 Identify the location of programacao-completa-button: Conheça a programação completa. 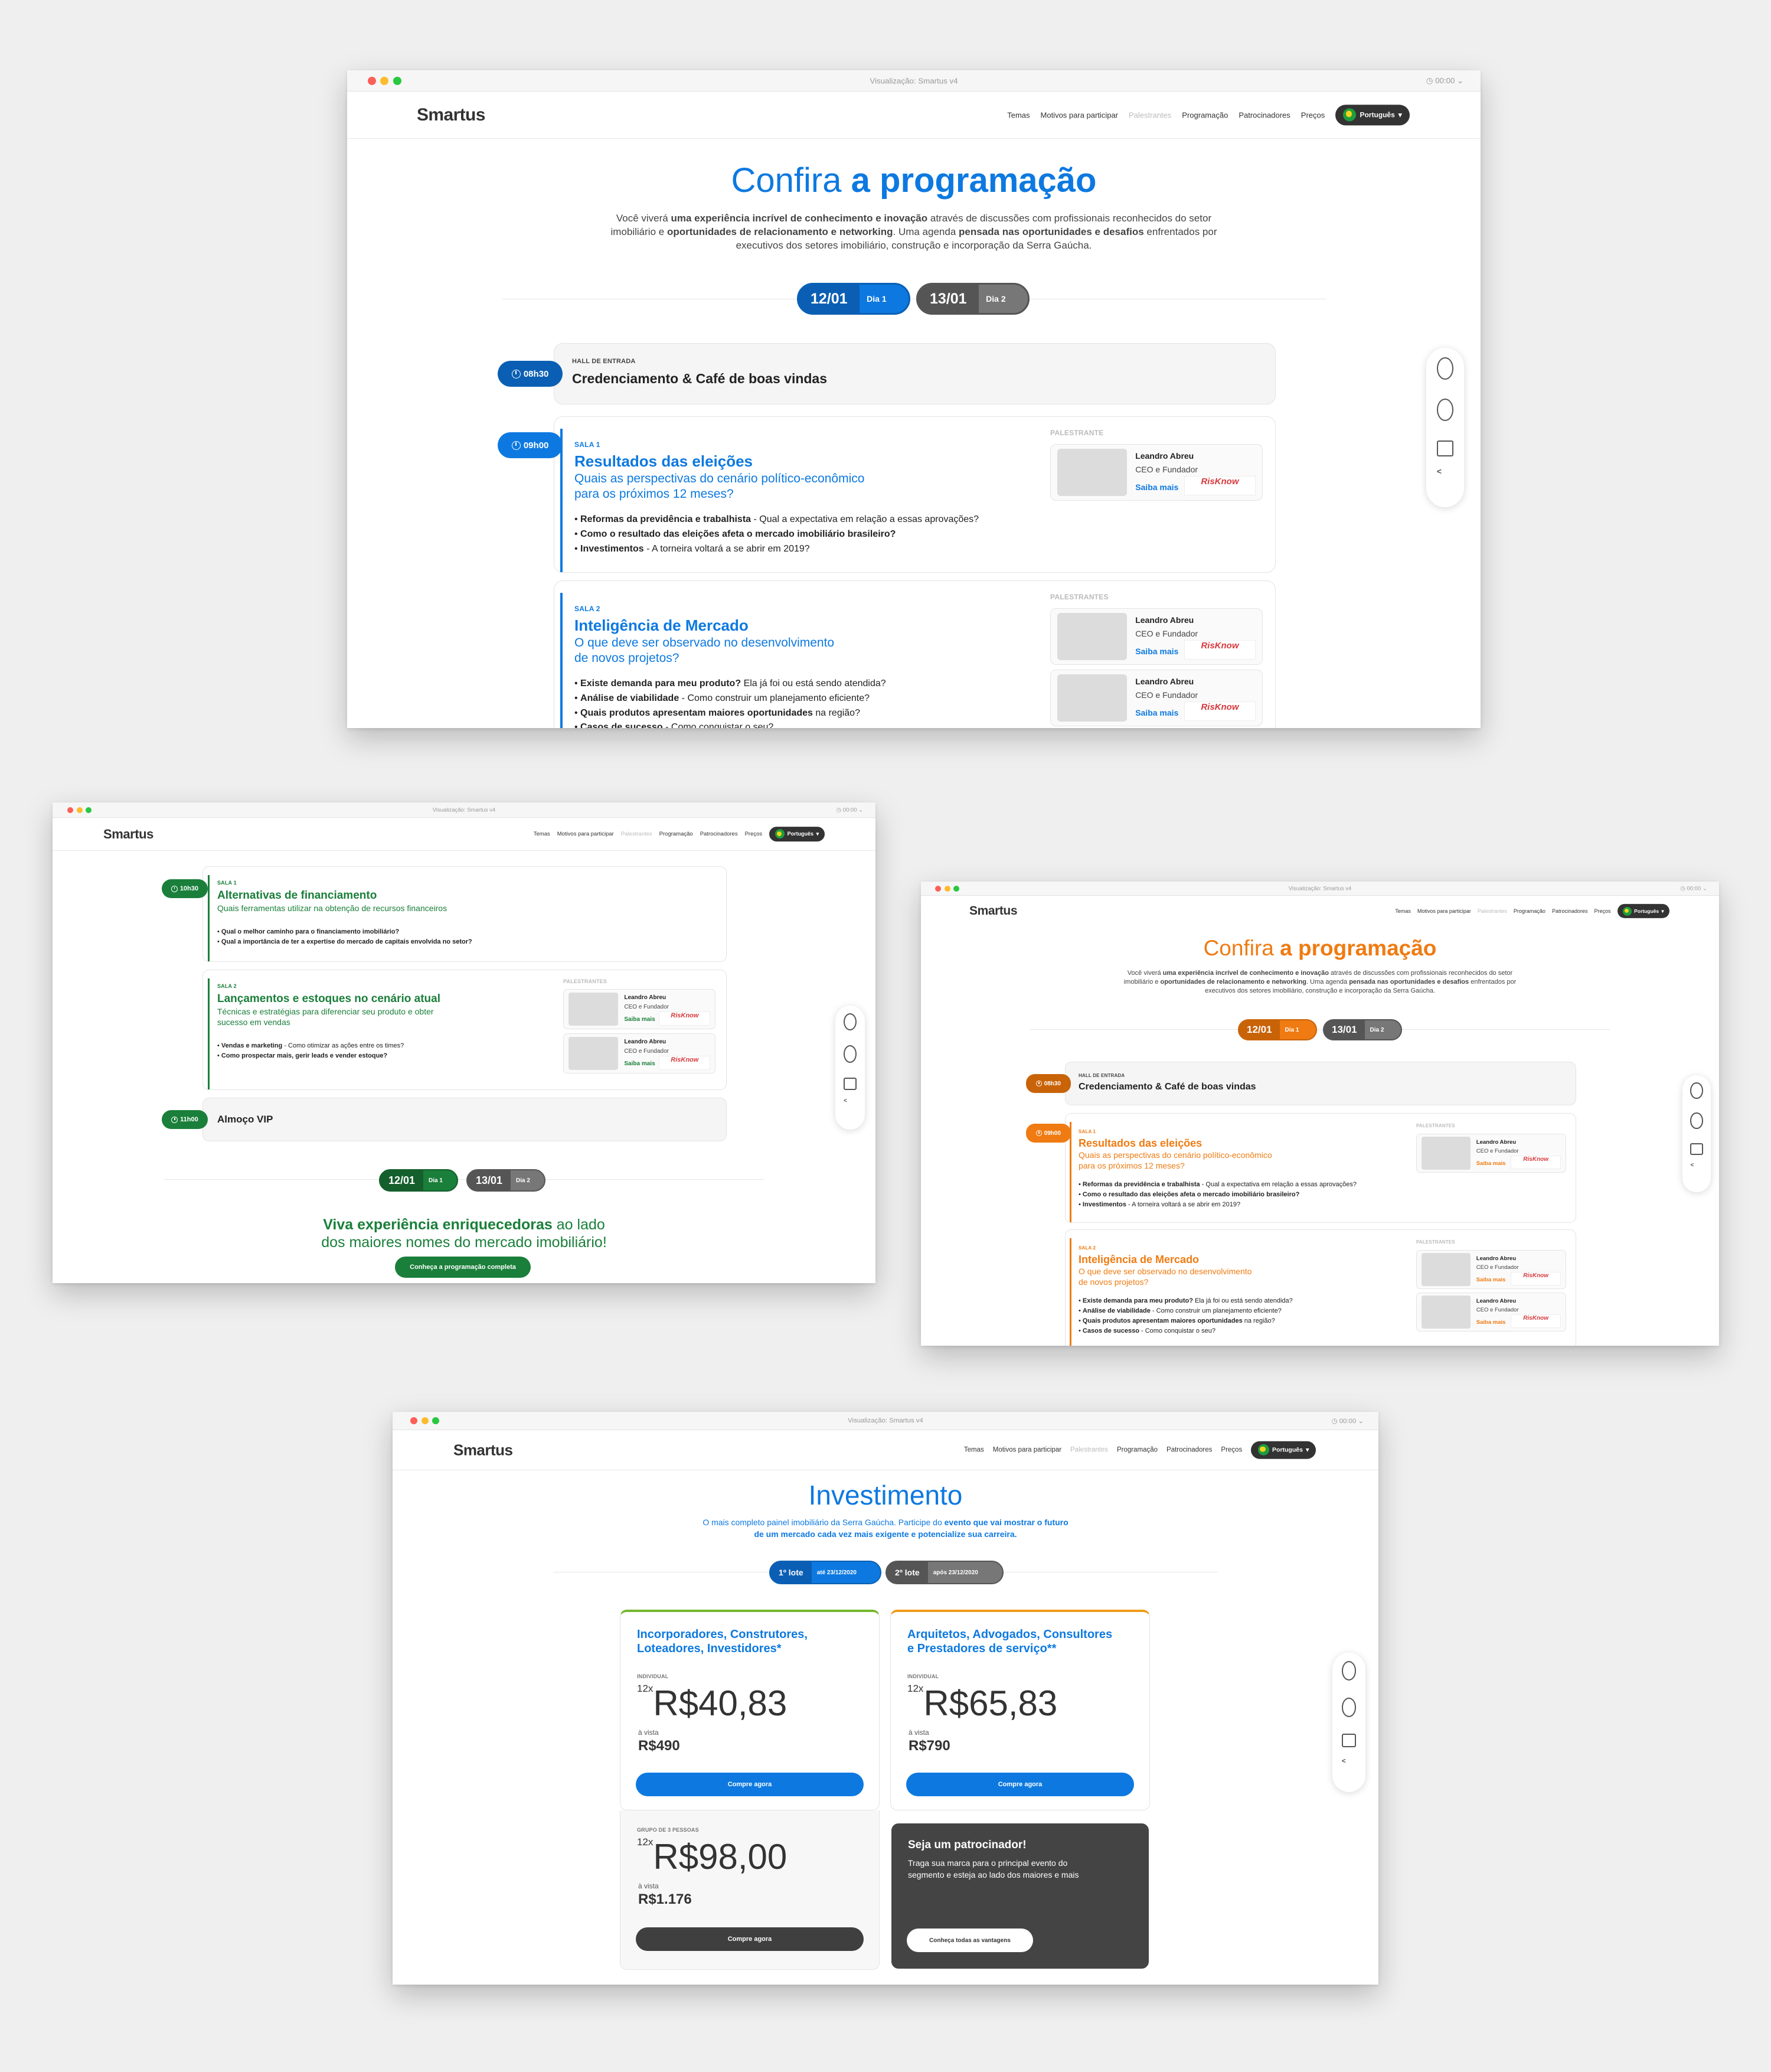
(463, 1267).